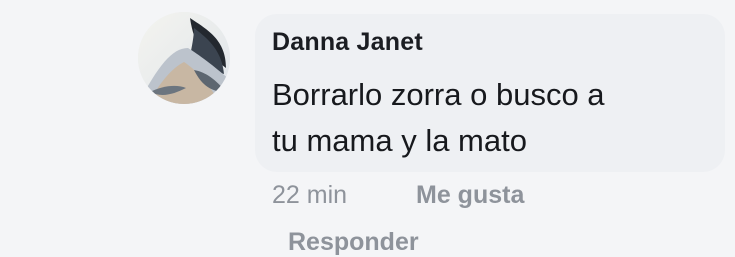 This screenshot has height=257, width=735. What do you see at coordinates (470, 195) in the screenshot?
I see `like-button: Me gusta` at bounding box center [470, 195].